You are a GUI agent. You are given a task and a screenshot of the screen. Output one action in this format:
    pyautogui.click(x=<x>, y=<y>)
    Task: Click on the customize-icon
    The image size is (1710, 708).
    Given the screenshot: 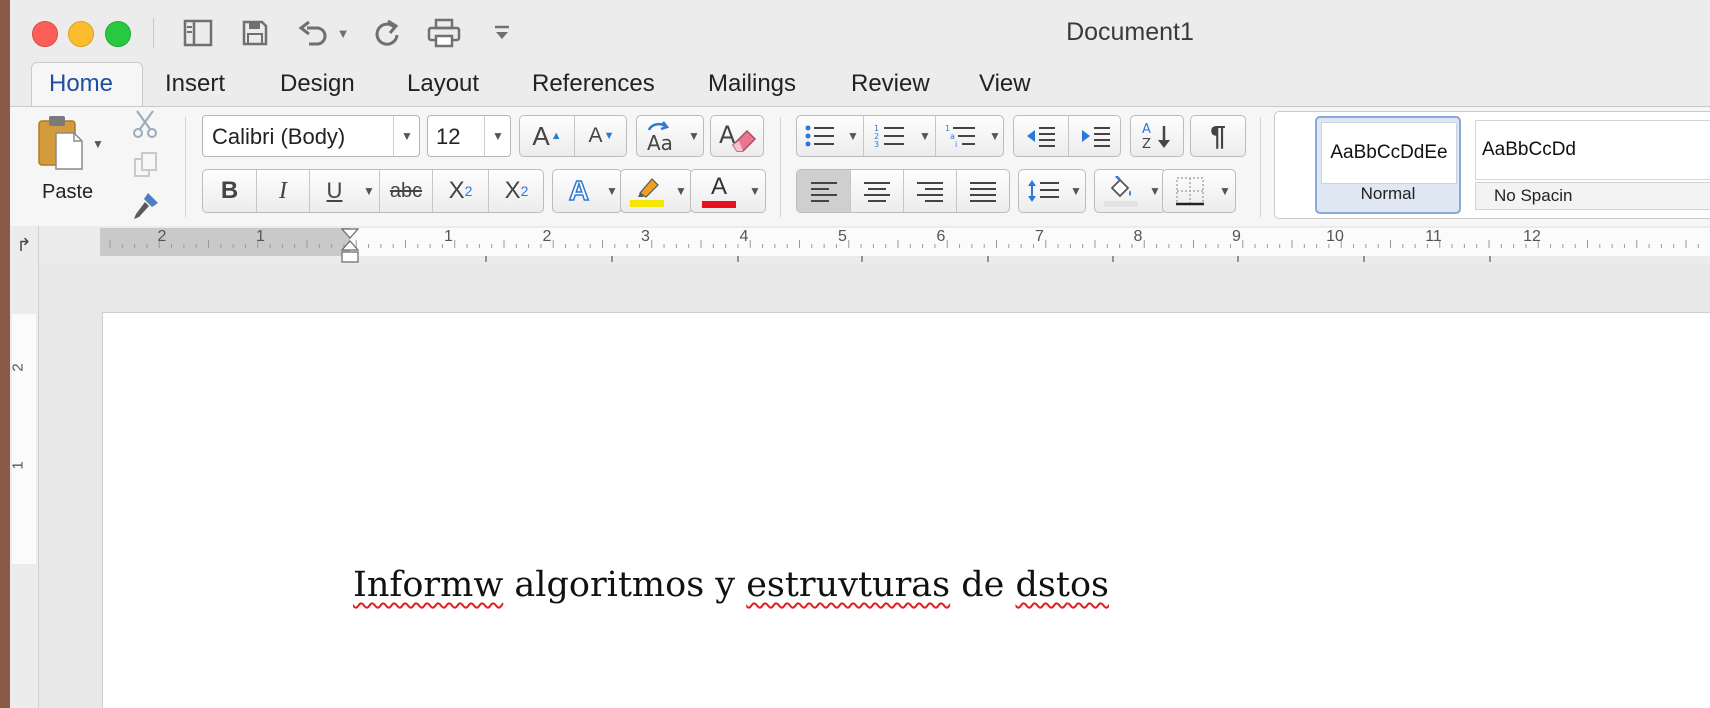 What is the action you would take?
    pyautogui.click(x=502, y=33)
    